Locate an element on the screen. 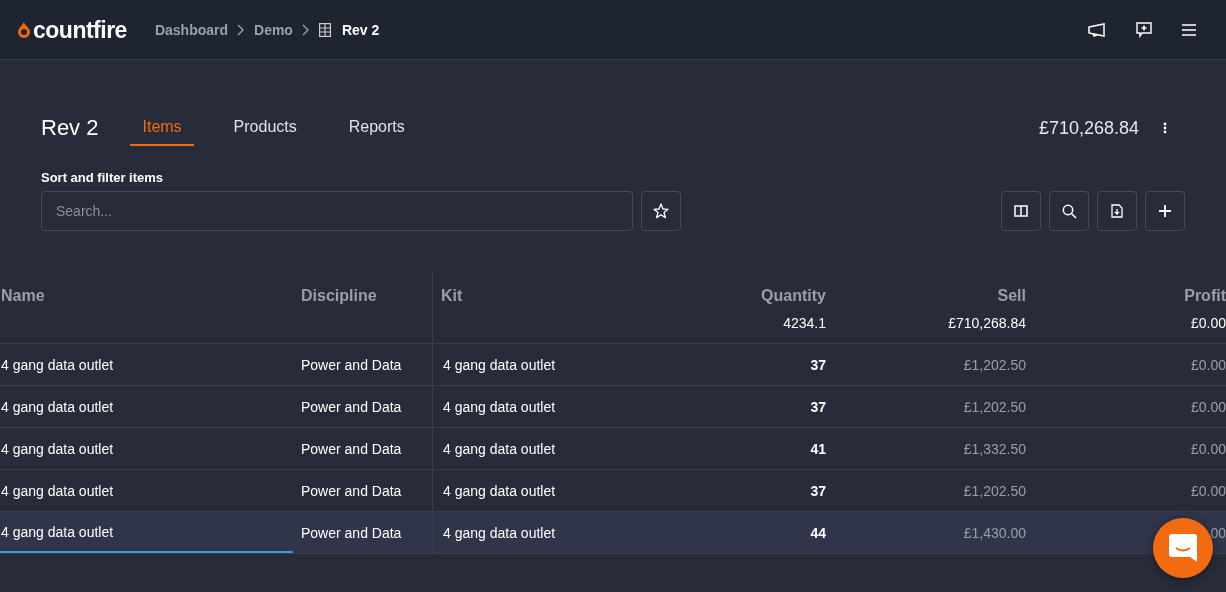 This screenshot has width=1226, height=592. star-icon is located at coordinates (661, 211).